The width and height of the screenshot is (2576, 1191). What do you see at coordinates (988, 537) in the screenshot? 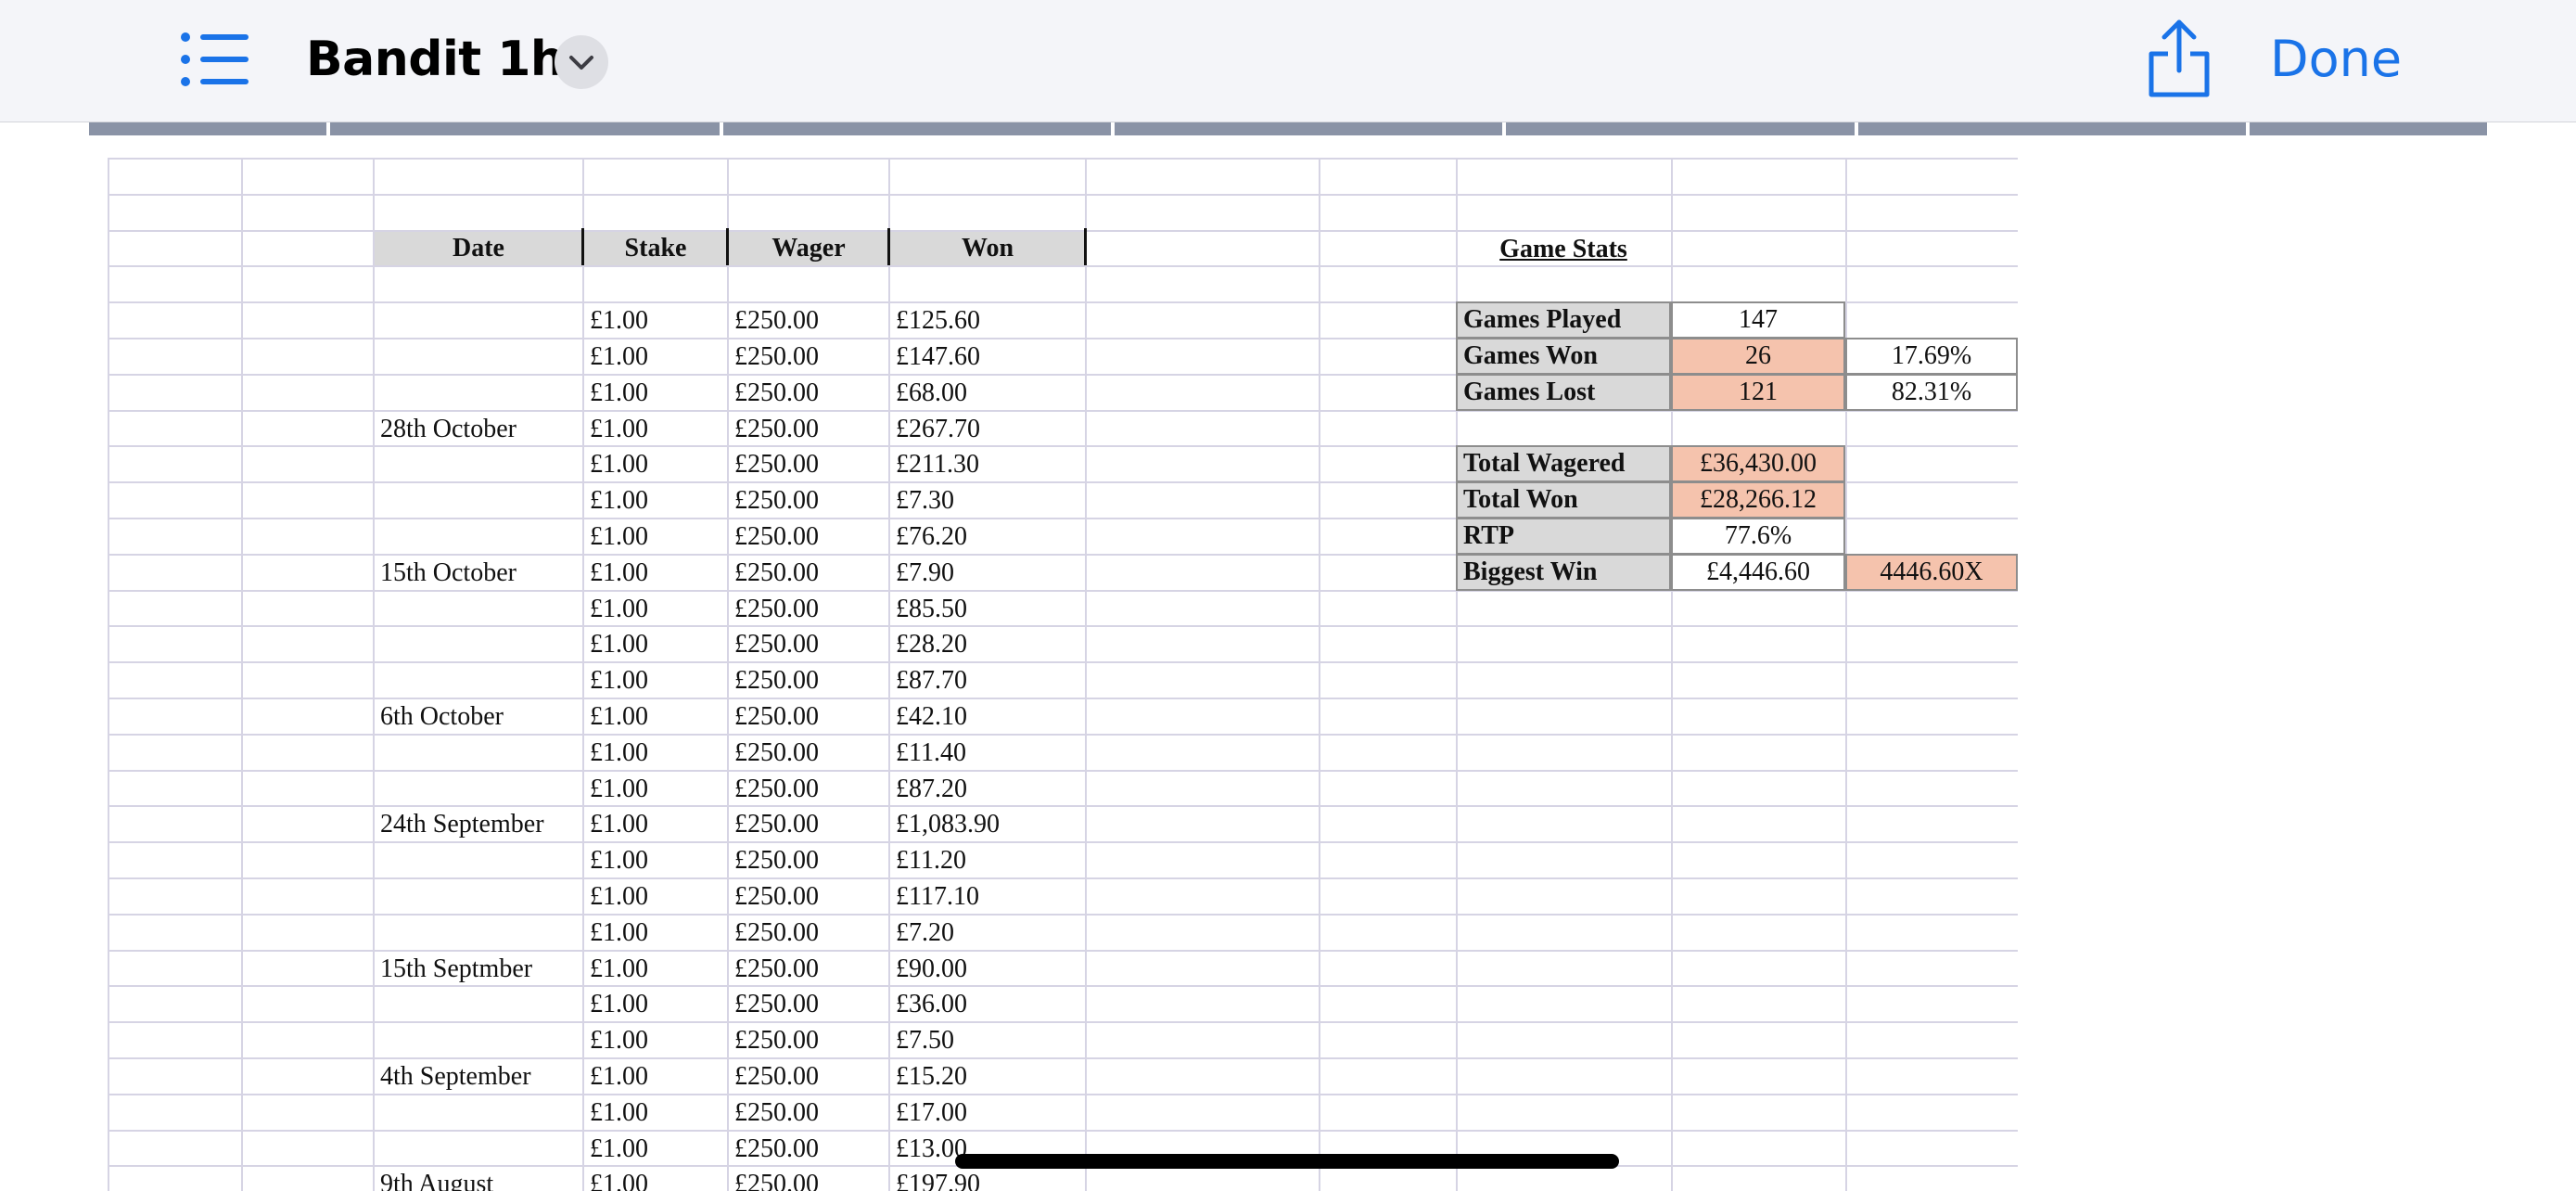
I see `won-cell: £76.20` at bounding box center [988, 537].